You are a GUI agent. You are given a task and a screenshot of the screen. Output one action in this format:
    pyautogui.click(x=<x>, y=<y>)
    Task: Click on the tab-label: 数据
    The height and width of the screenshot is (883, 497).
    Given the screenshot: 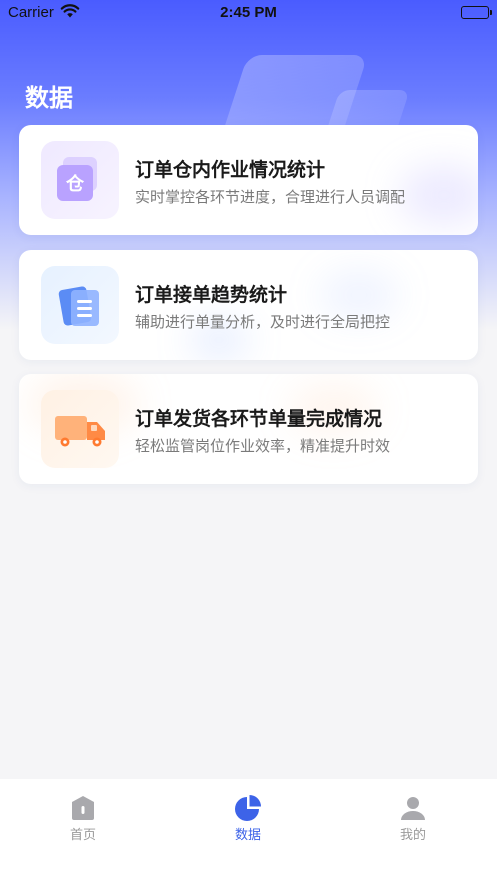 What is the action you would take?
    pyautogui.click(x=247, y=835)
    